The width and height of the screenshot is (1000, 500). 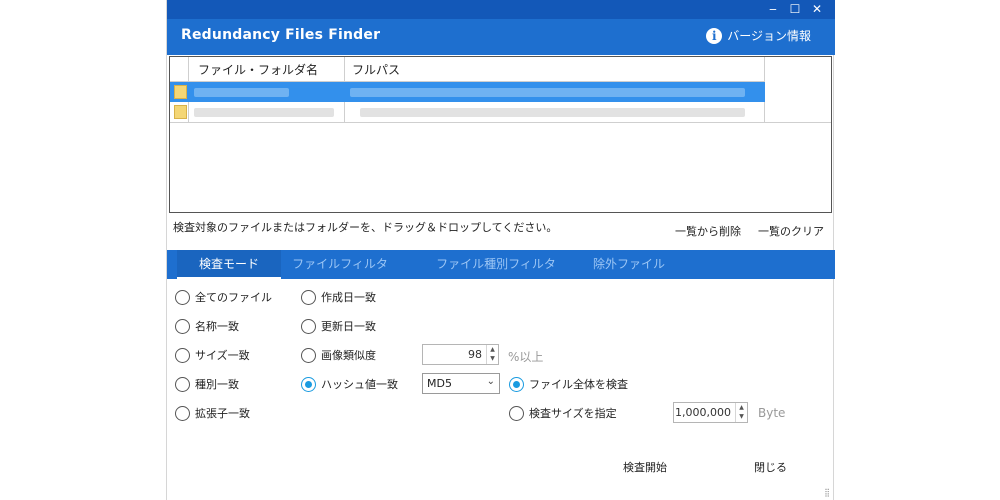 I want to click on radio-label: ファイル全体を検査, so click(x=578, y=384).